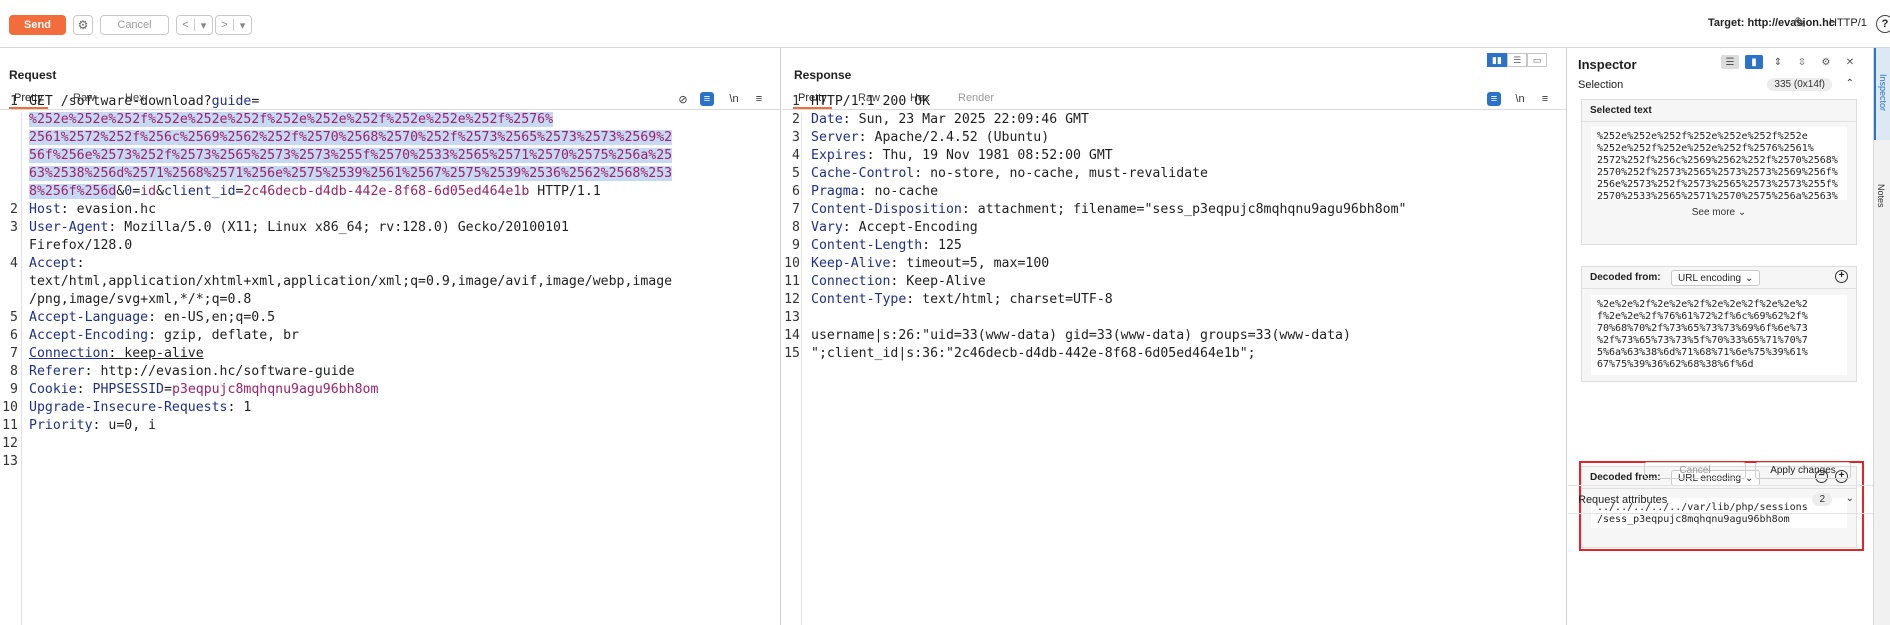 The image size is (1890, 625). What do you see at coordinates (962, 156) in the screenshot?
I see `code-text: Expires: Thu, 19 Nov 1981 08:52:00 GMT` at bounding box center [962, 156].